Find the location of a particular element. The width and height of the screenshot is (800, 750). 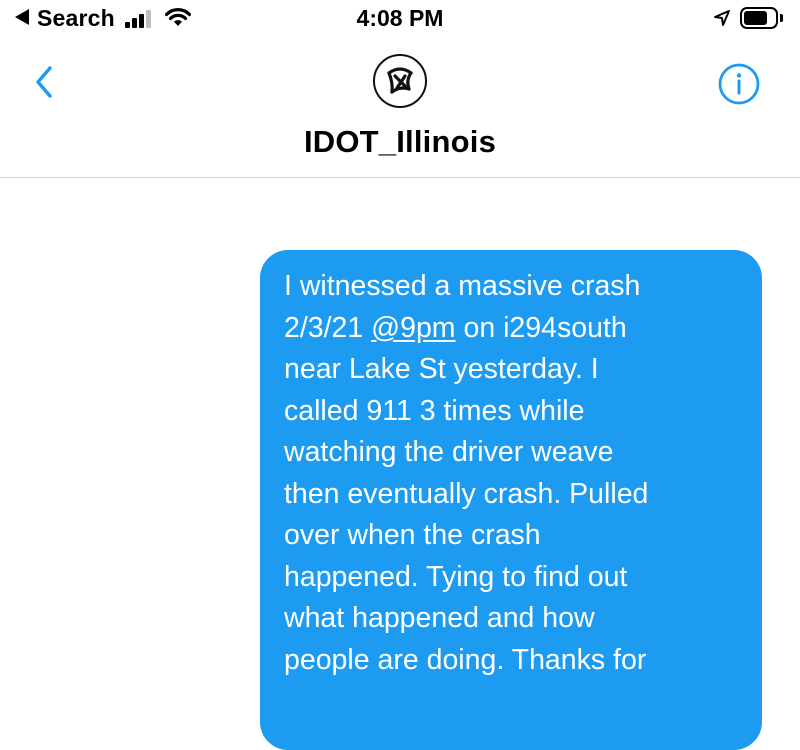

message-line: called 911 3 times while is located at coordinates (434, 410).